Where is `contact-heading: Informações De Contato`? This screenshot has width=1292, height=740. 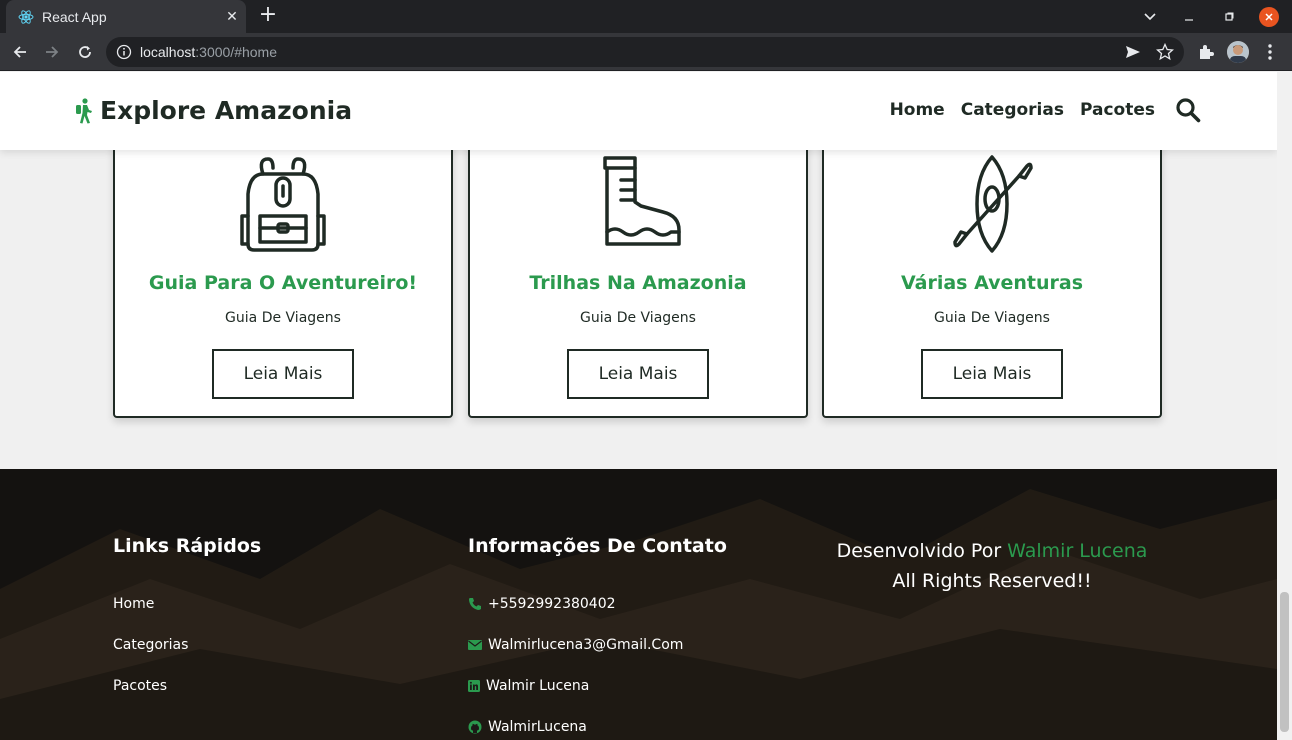 contact-heading: Informações De Contato is located at coordinates (597, 546).